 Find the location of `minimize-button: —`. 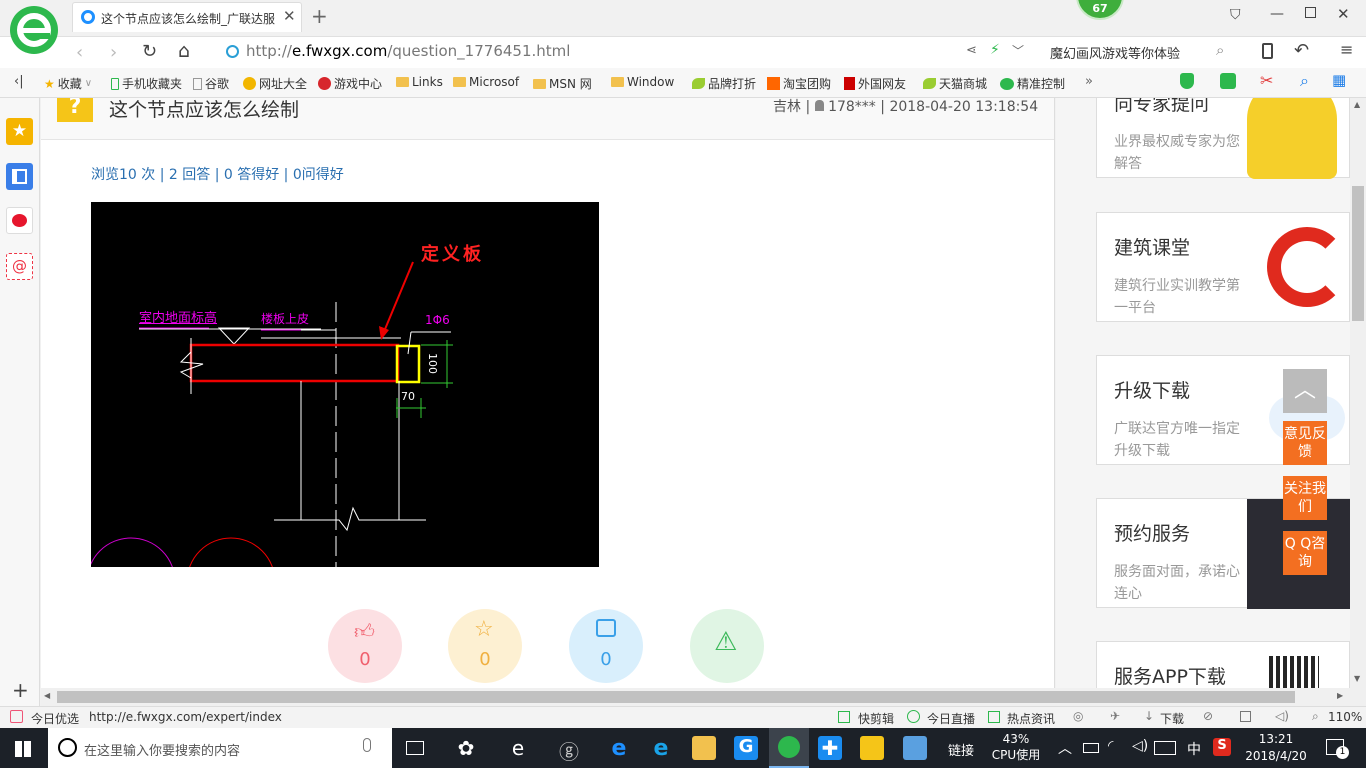

minimize-button: — is located at coordinates (1277, 14).